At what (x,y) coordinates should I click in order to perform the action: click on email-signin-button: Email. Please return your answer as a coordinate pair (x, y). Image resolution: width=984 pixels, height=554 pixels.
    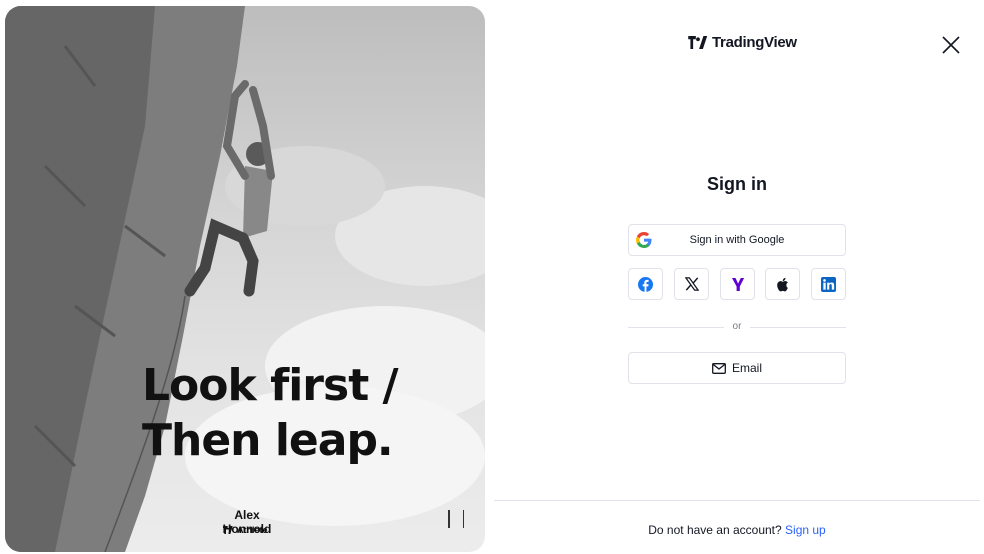
    Looking at the image, I should click on (737, 368).